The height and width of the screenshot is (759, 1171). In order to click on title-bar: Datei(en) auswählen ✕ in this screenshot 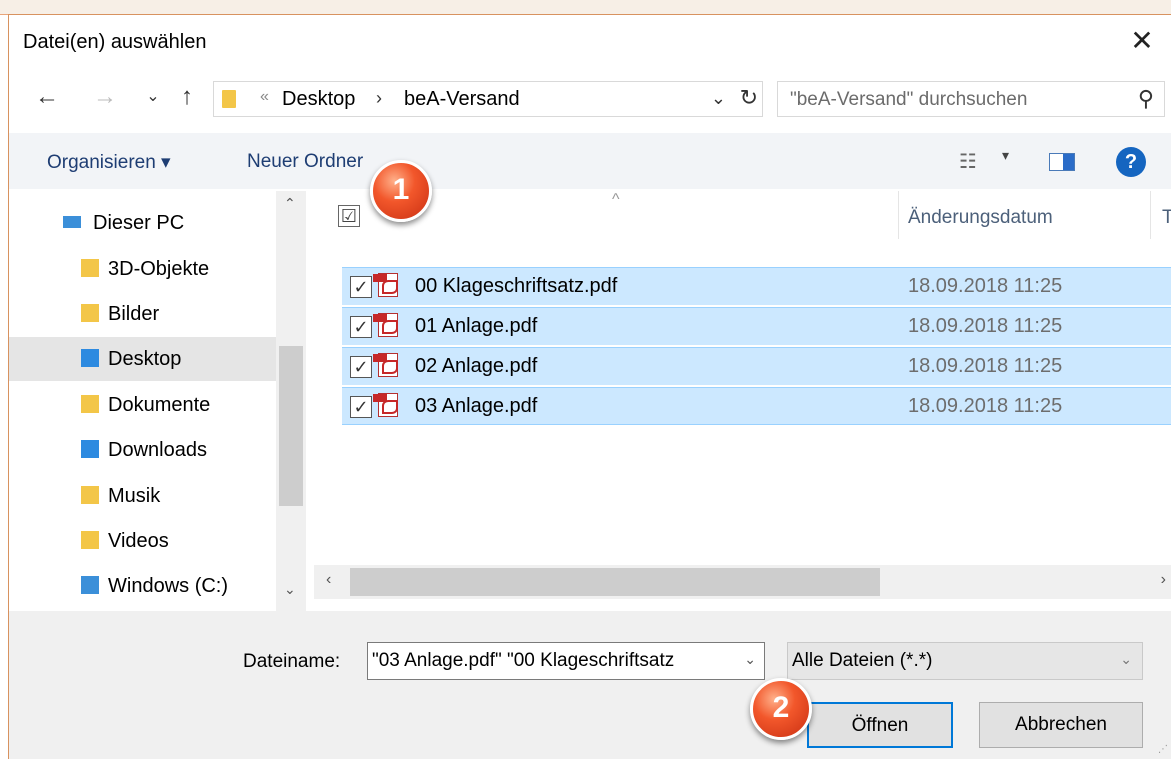, I will do `click(590, 41)`.